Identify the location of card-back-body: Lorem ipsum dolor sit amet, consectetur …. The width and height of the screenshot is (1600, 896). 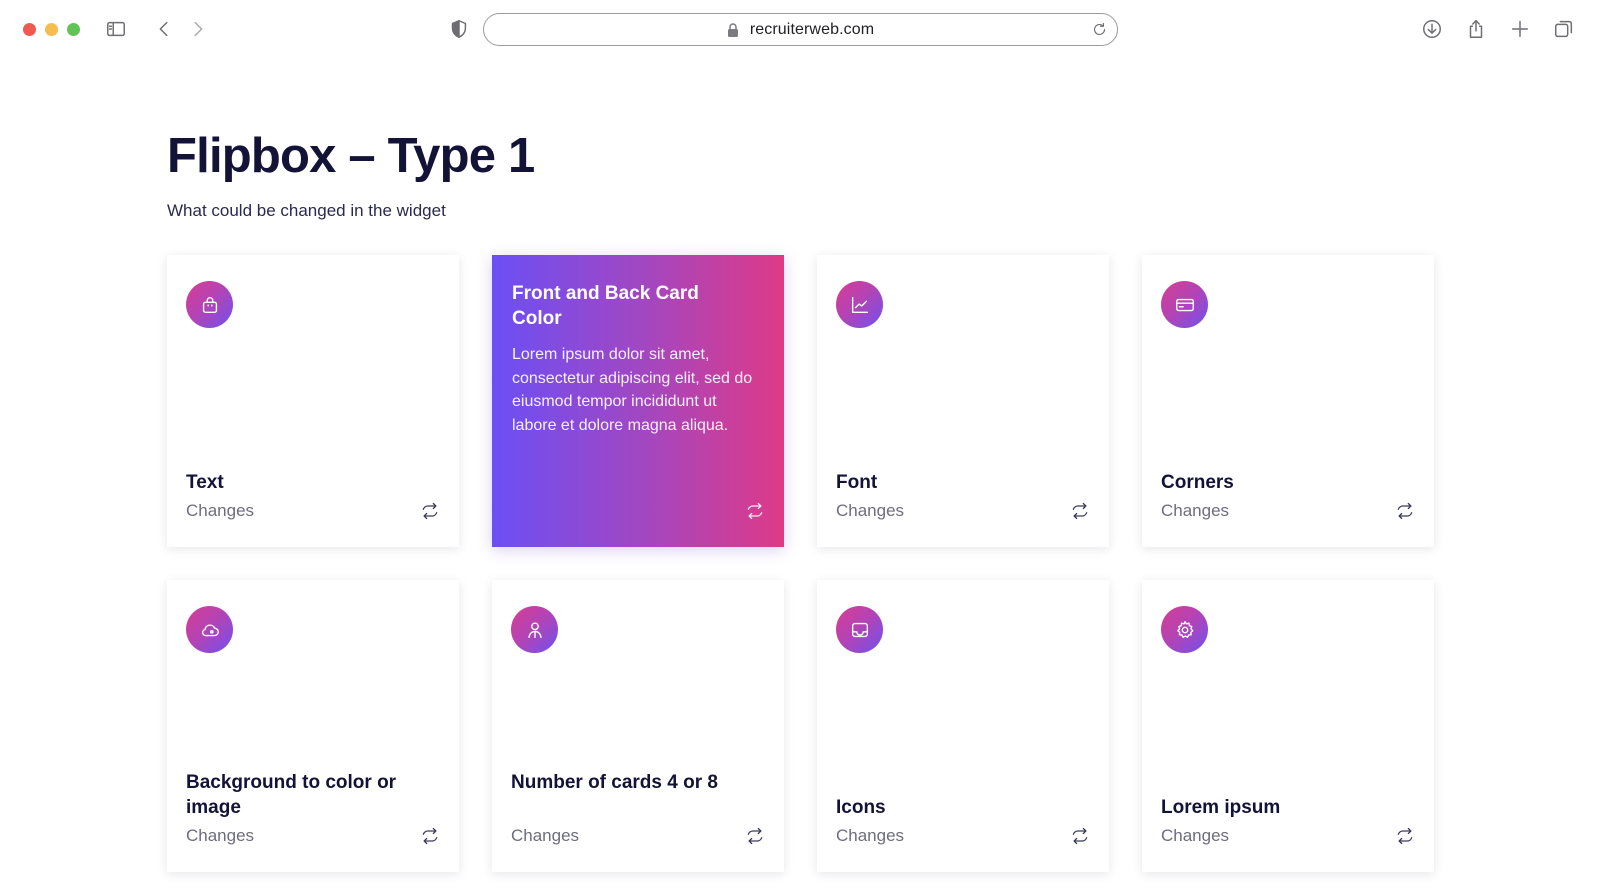
(632, 390).